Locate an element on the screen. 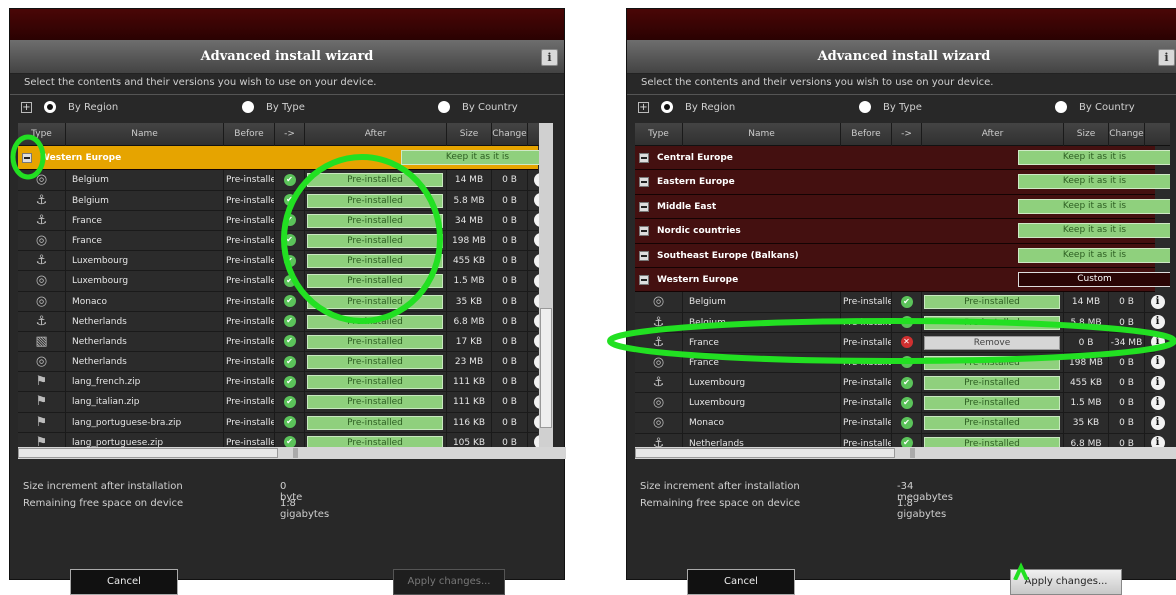  group-row: Central Europe Keep it as it is is located at coordinates (902, 158).